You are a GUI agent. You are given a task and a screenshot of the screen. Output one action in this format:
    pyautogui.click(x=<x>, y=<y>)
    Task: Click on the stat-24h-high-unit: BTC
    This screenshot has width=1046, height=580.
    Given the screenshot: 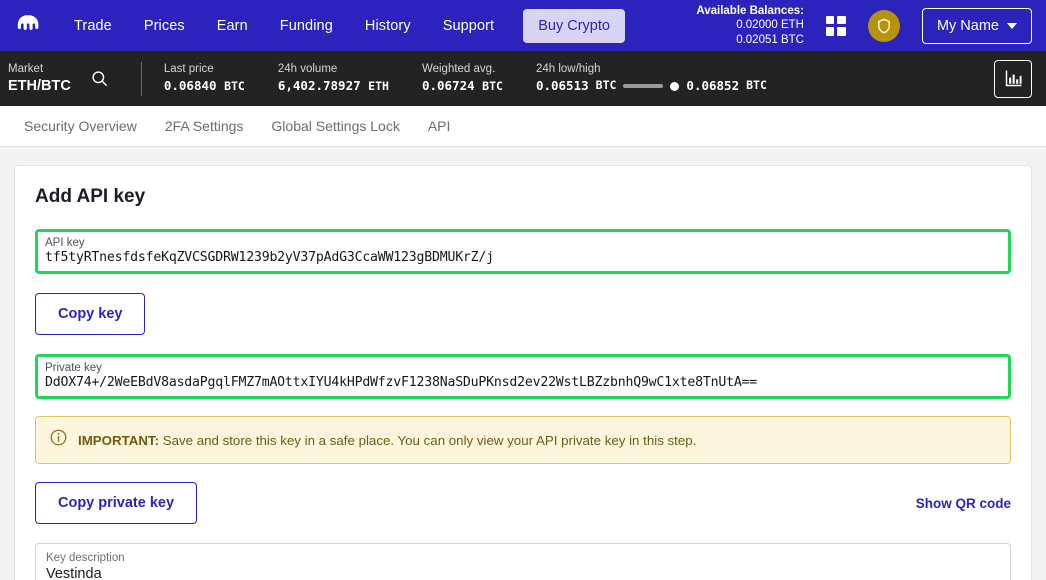 What is the action you would take?
    pyautogui.click(x=756, y=85)
    